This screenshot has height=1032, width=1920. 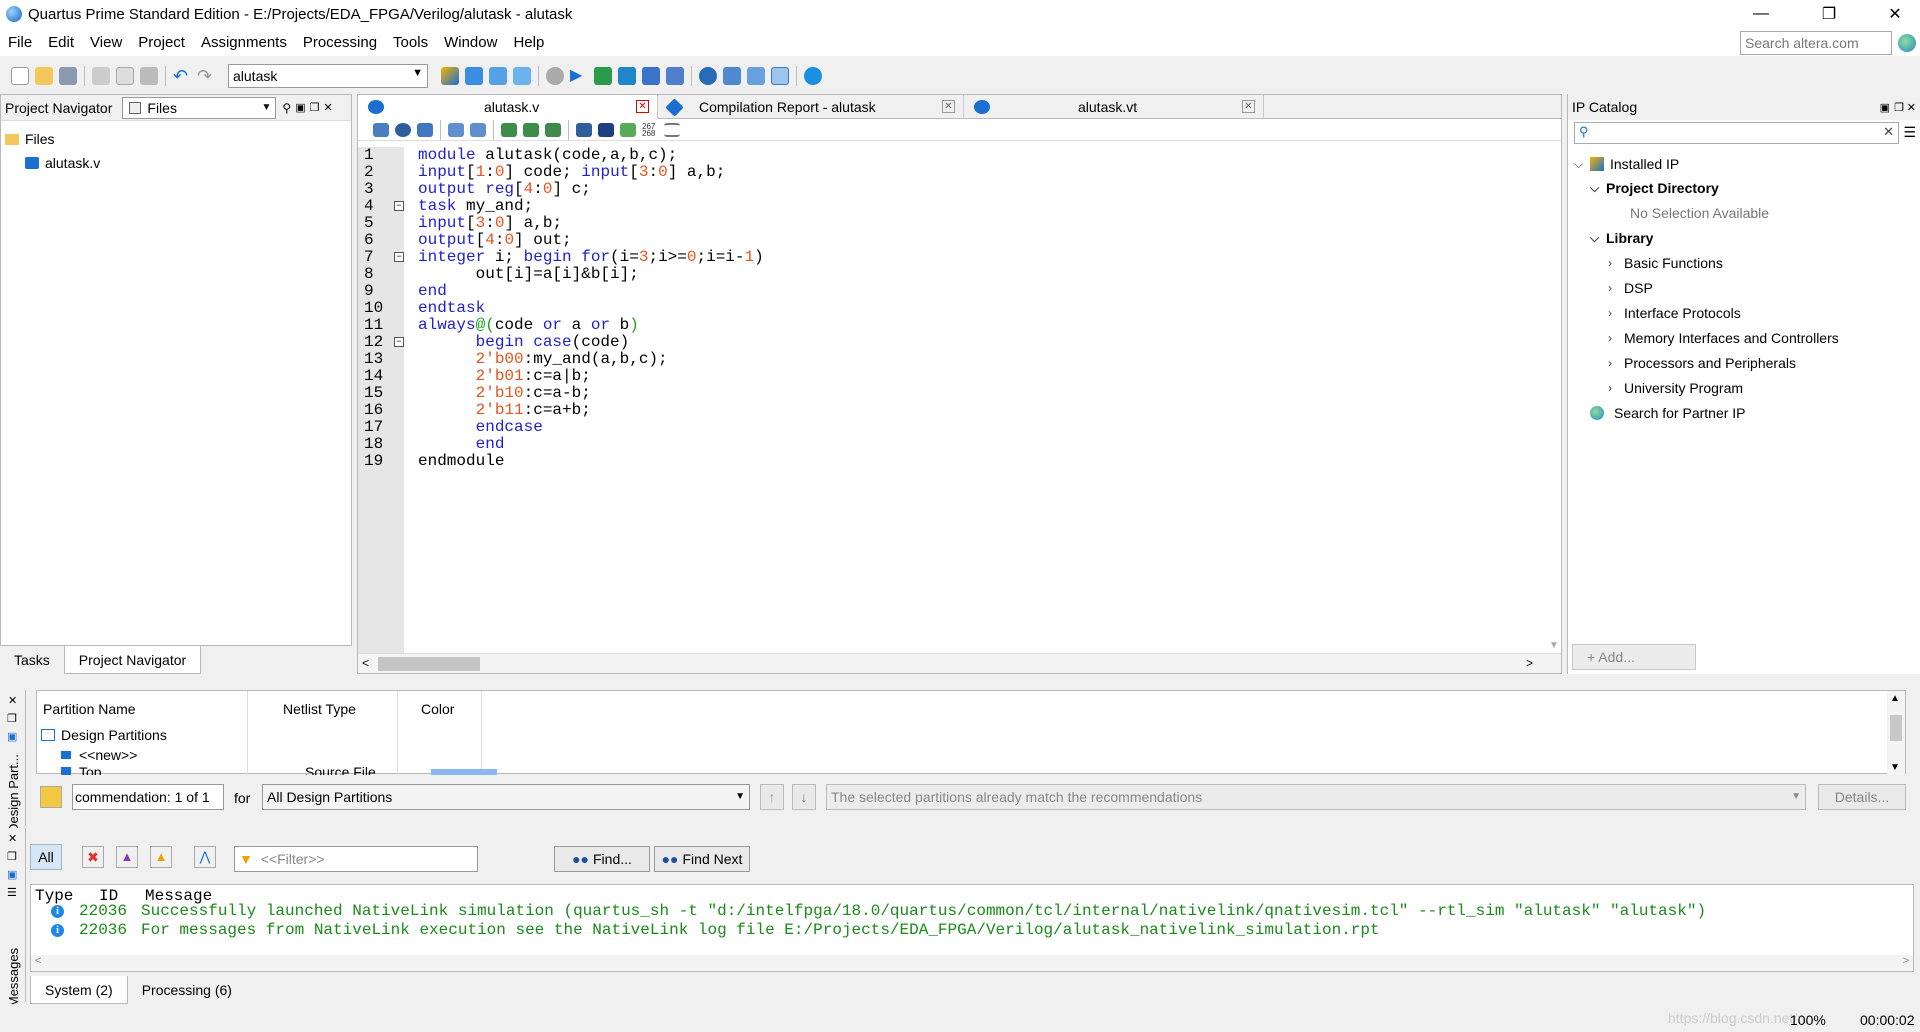 I want to click on unindent-icon, so click(x=478, y=129).